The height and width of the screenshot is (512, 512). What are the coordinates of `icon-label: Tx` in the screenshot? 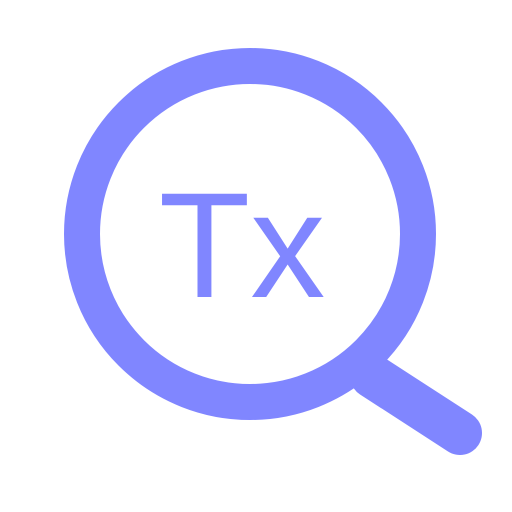 It's located at (242, 245).